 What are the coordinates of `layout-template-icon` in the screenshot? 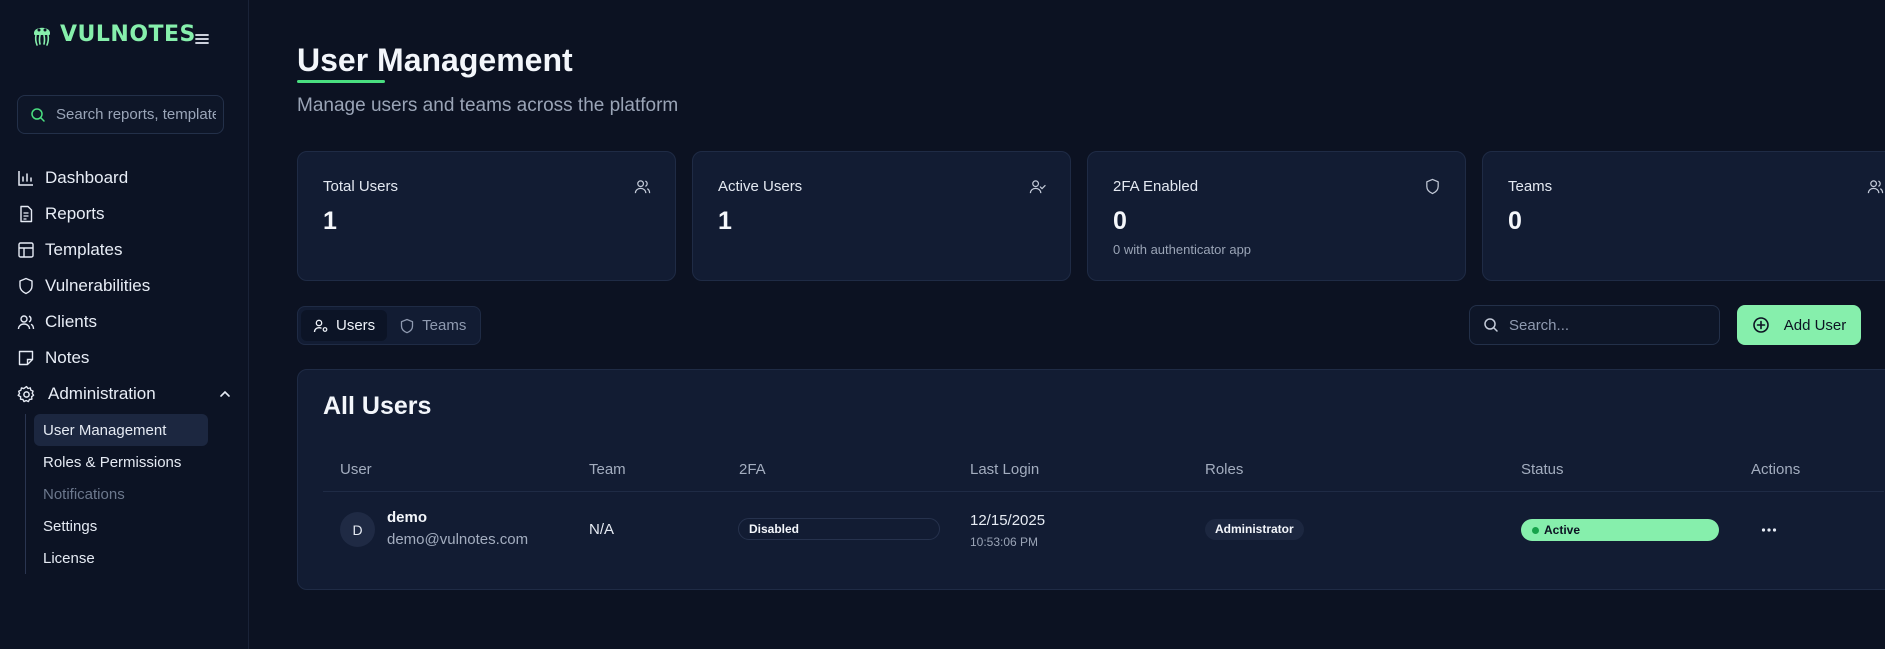 It's located at (26, 250).